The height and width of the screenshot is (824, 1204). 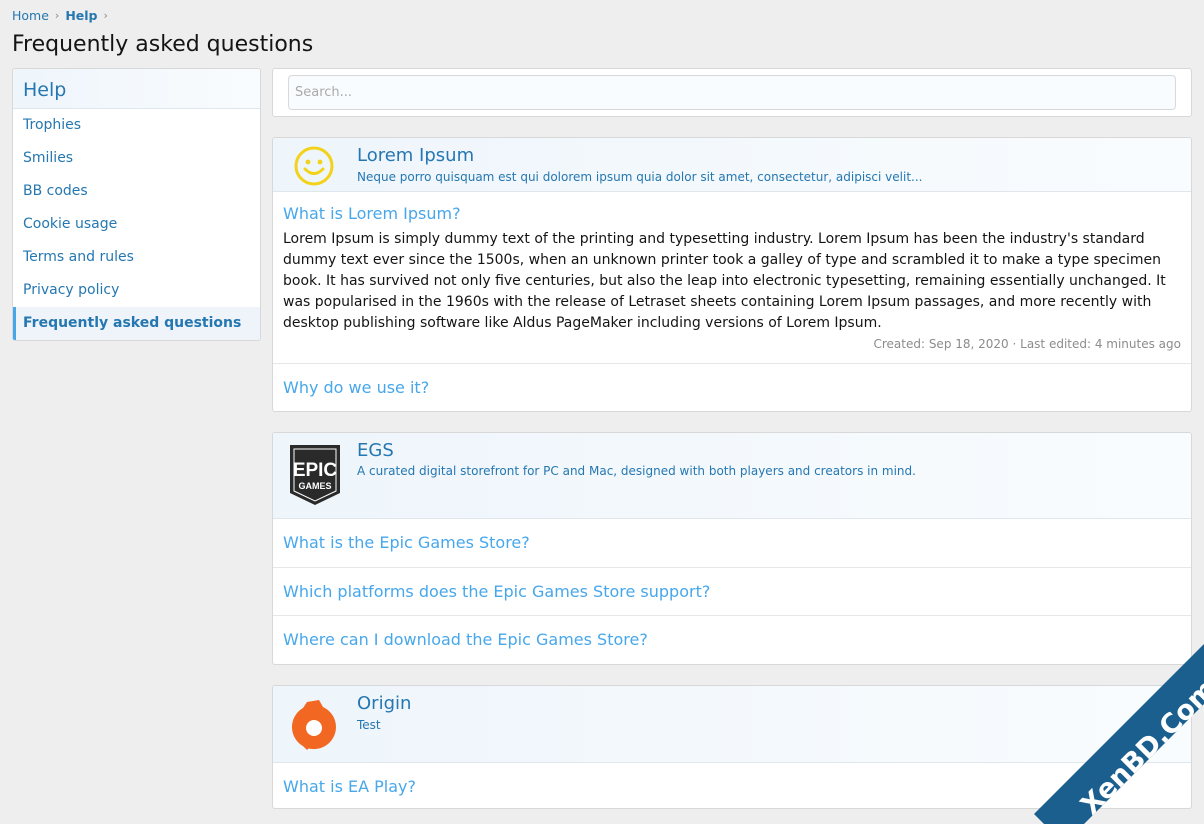 What do you see at coordinates (136, 89) in the screenshot?
I see `sidebar-title: Help` at bounding box center [136, 89].